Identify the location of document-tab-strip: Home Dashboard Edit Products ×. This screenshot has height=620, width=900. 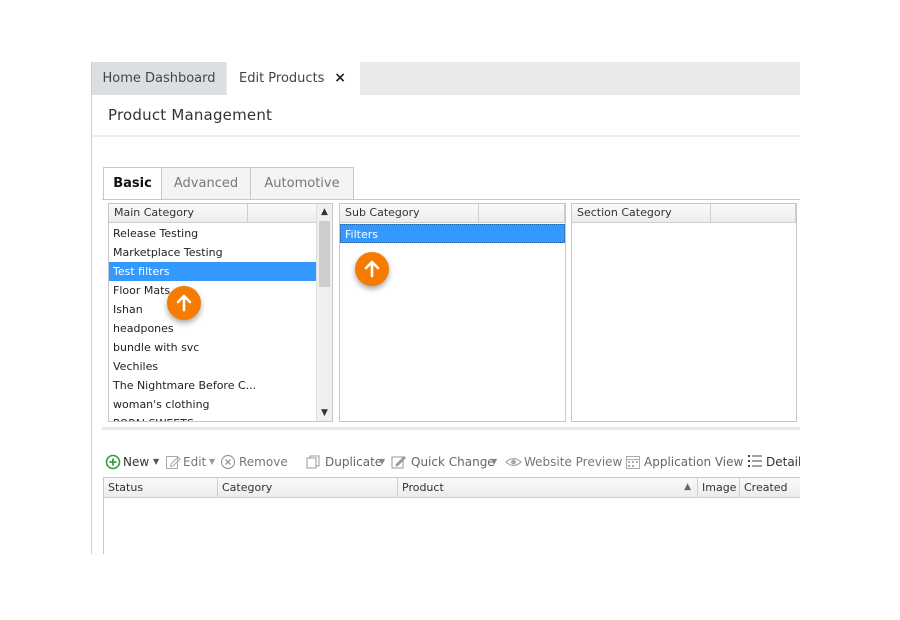
(446, 78).